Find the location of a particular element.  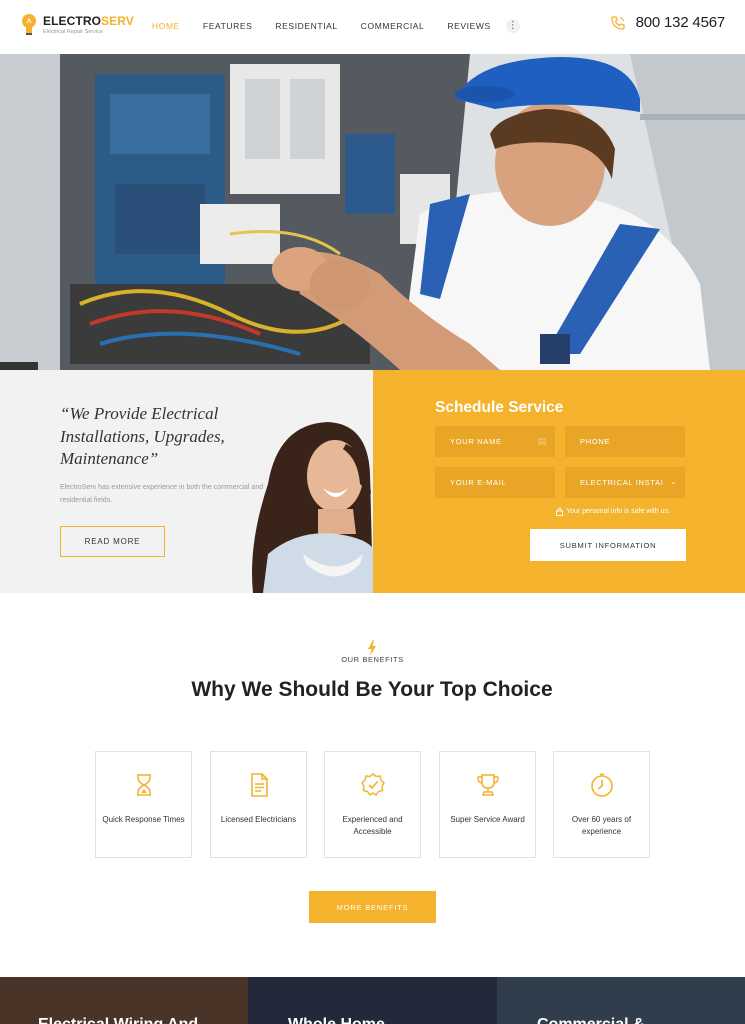

site-logo: ELECTROSERV Electrical Repair Service is located at coordinates (80, 26).